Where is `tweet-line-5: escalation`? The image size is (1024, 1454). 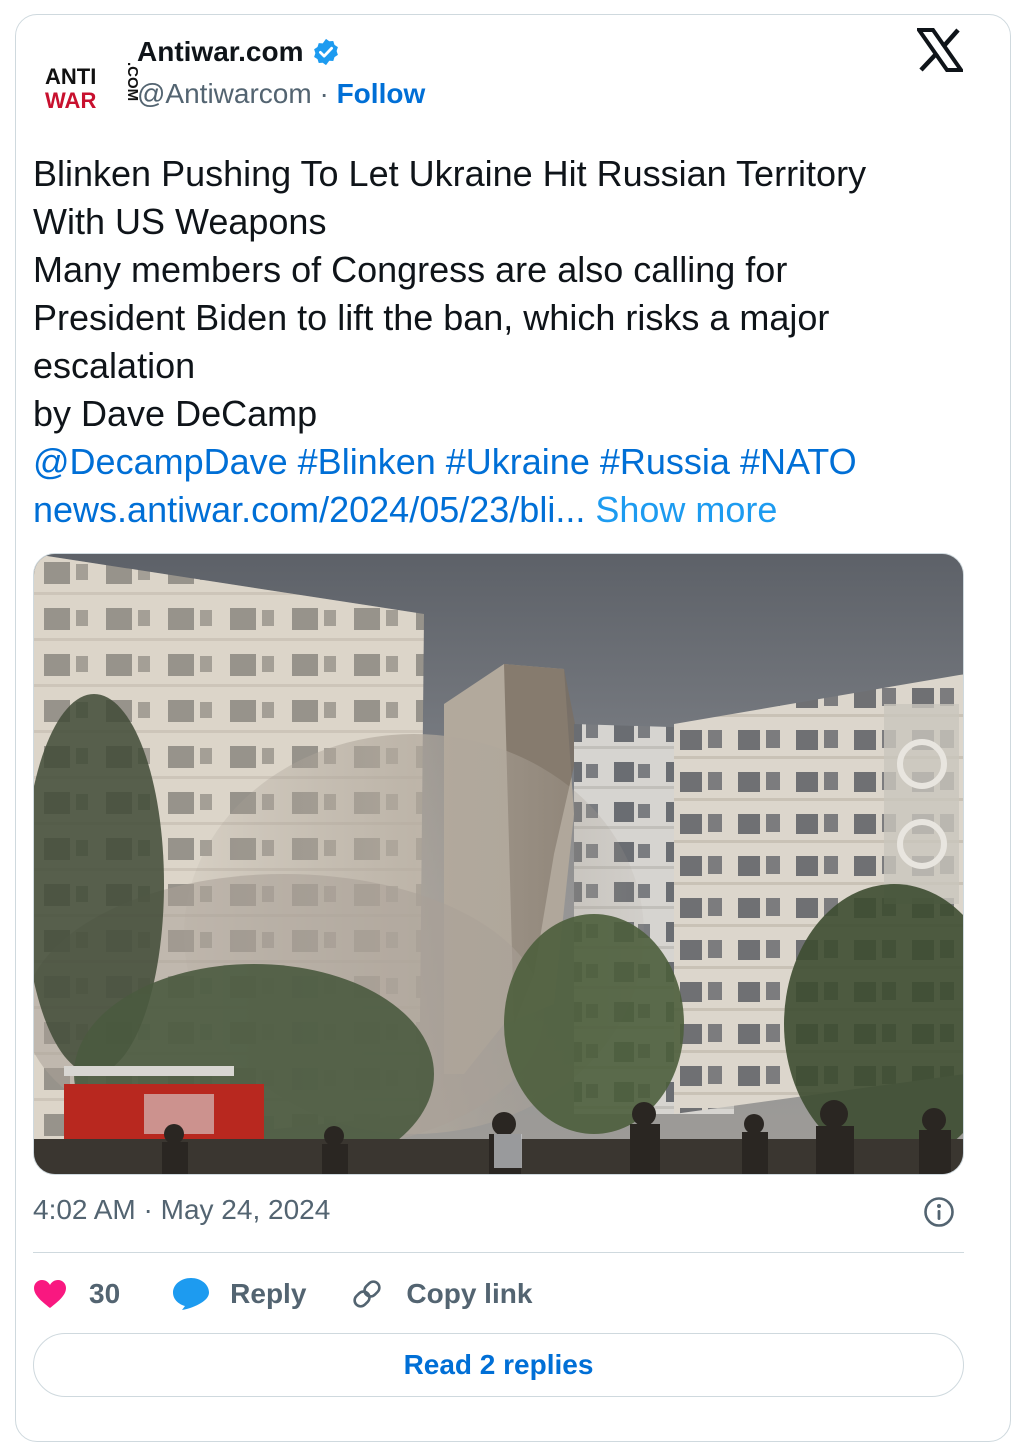
tweet-line-5: escalation is located at coordinates (114, 365).